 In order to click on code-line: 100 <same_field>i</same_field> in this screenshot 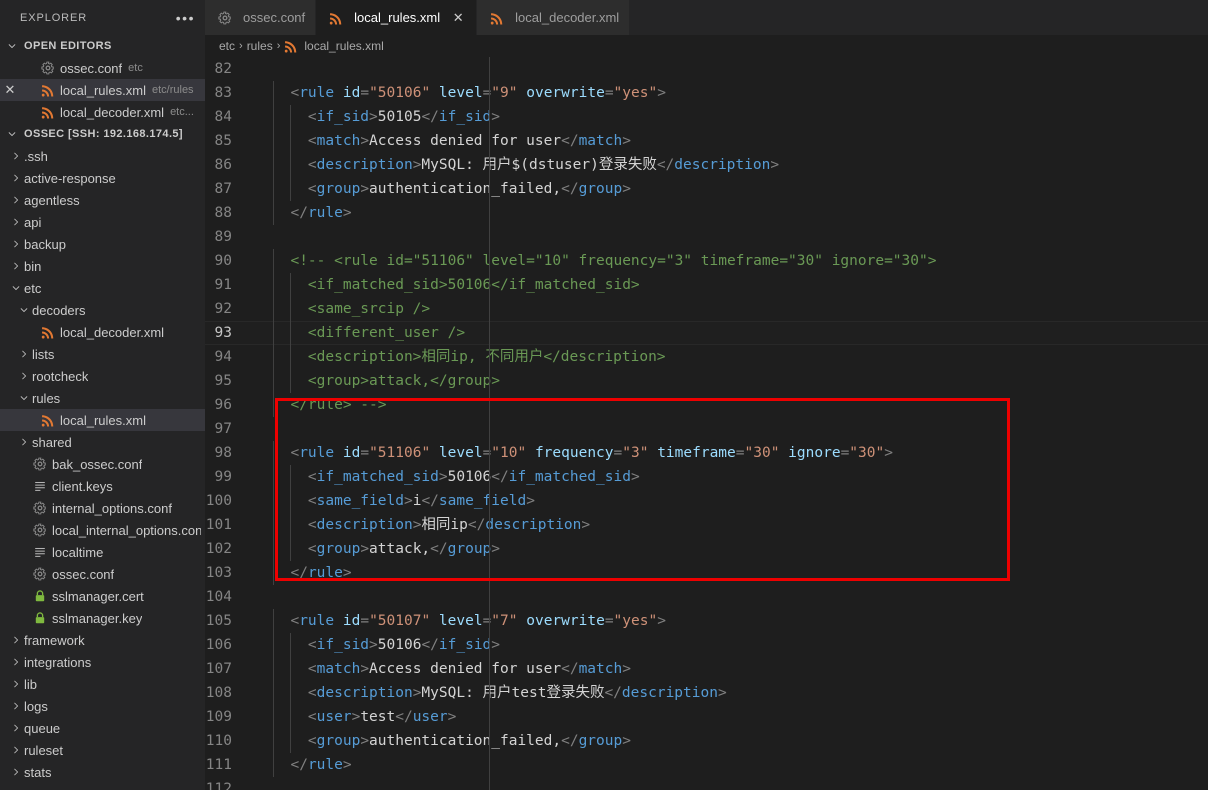, I will do `click(706, 501)`.